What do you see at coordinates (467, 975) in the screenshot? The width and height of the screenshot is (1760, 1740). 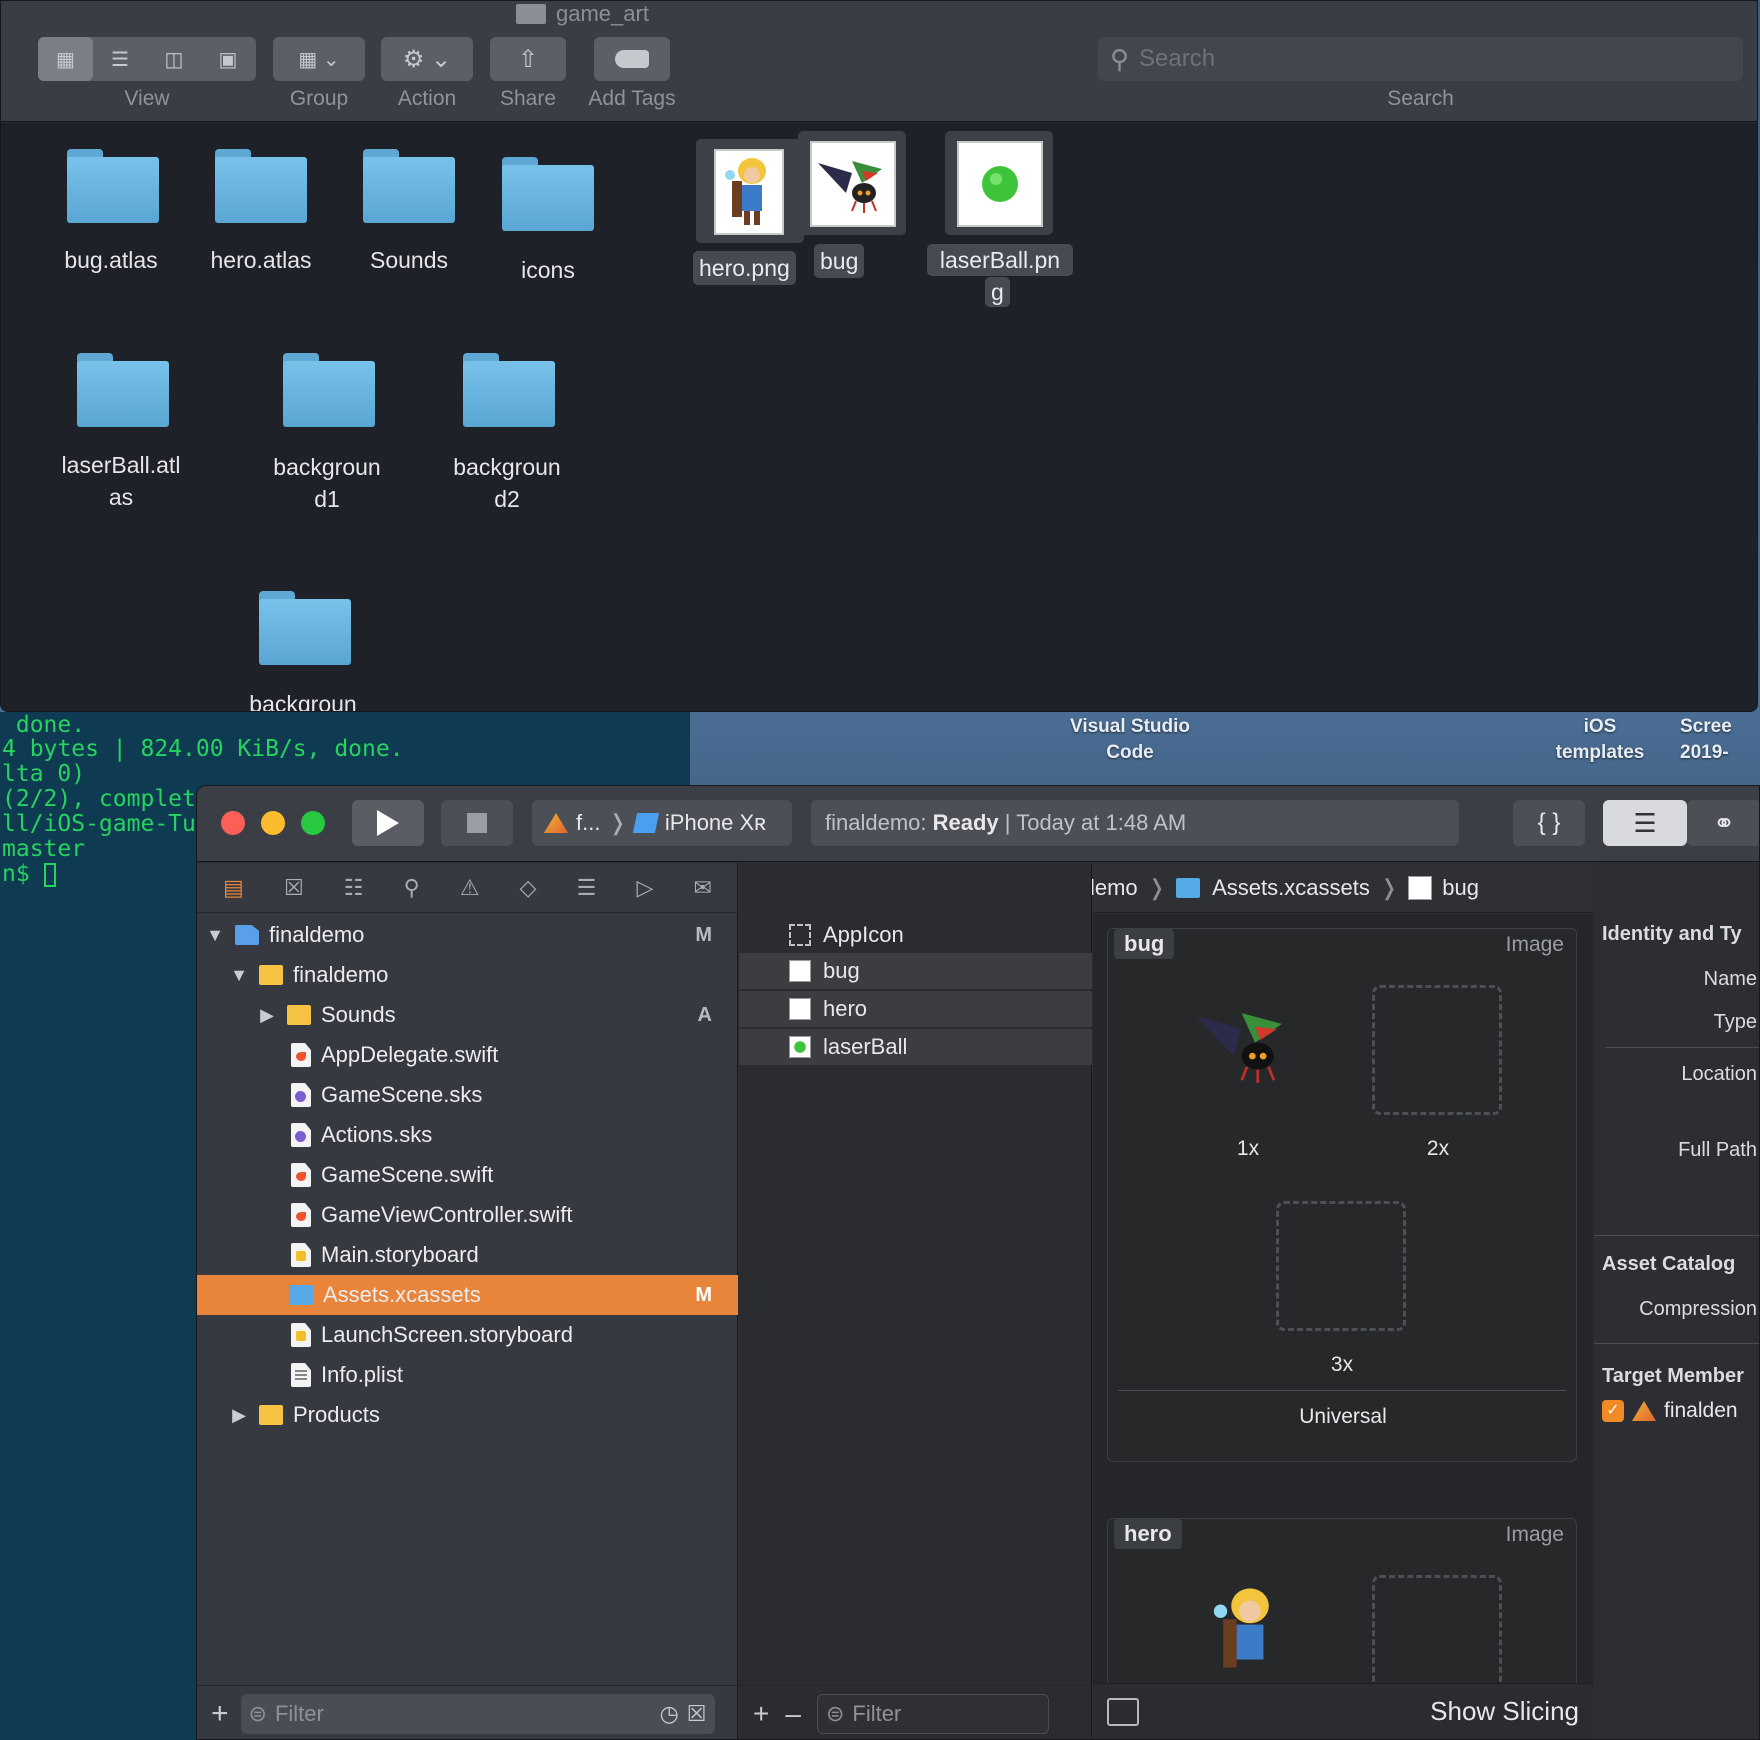 I see `nav-row: ▼ finaldemo` at bounding box center [467, 975].